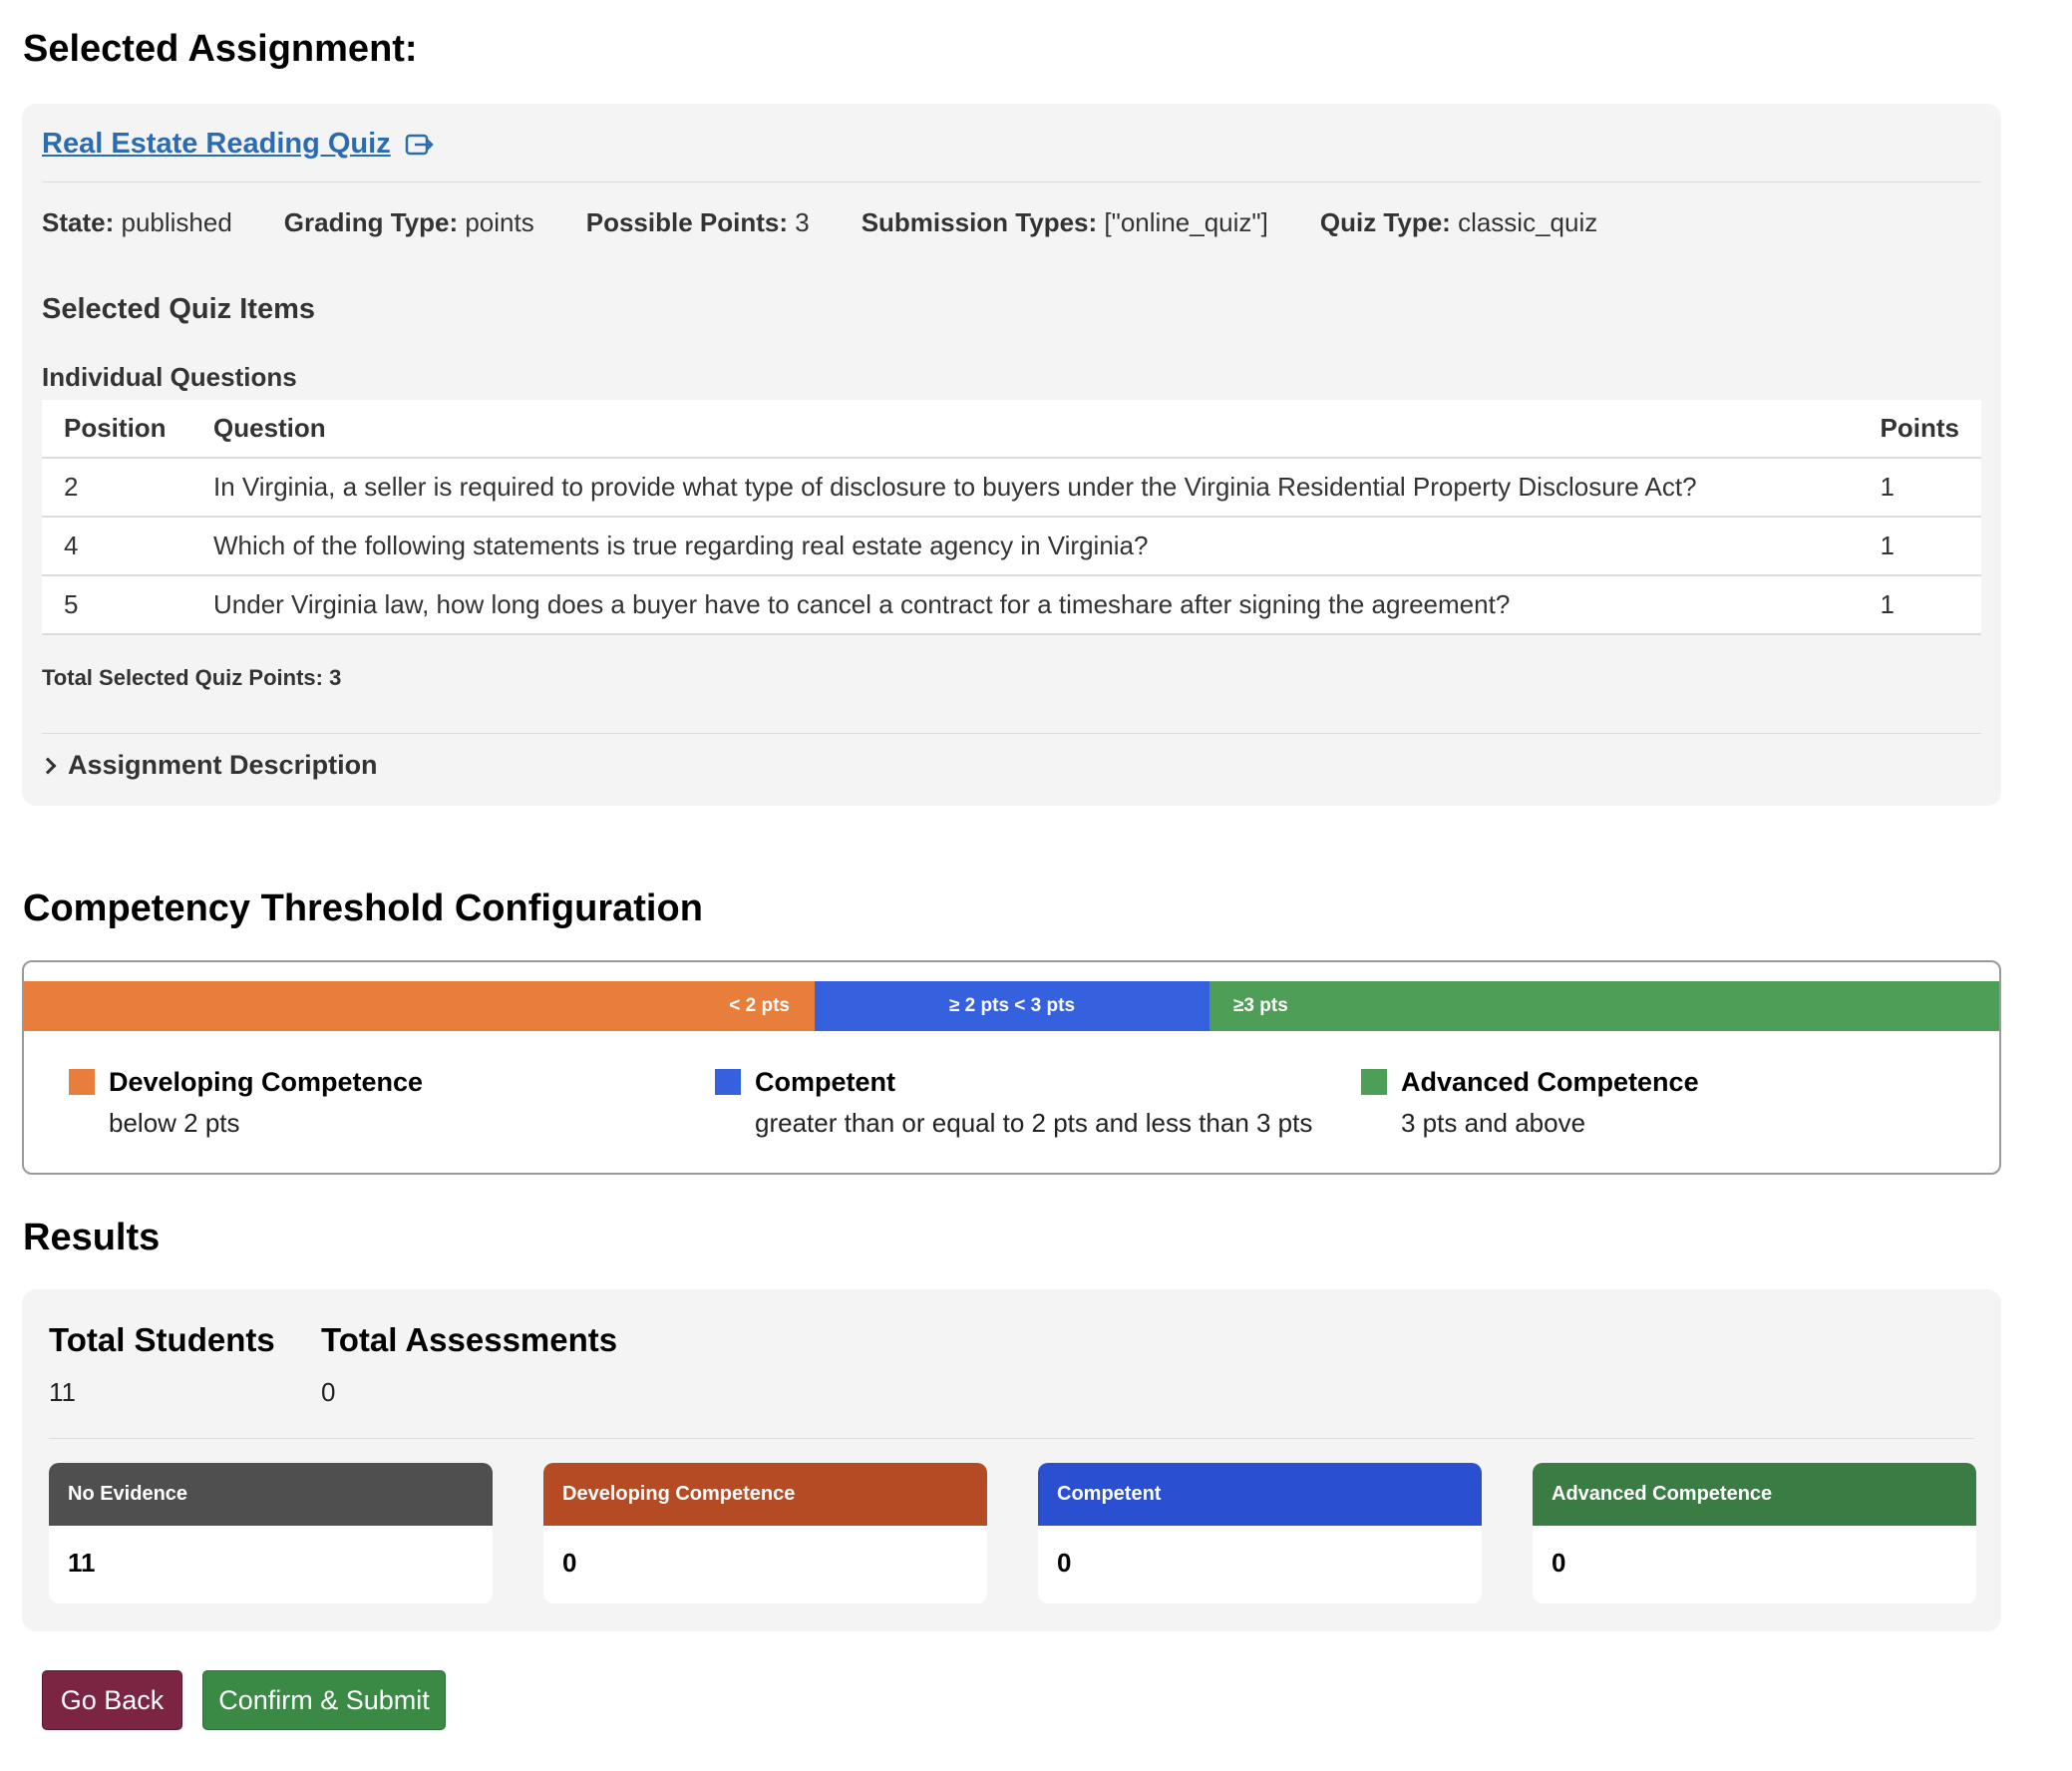  I want to click on assignment-title-link: Real Estate Reading Quiz, so click(238, 144).